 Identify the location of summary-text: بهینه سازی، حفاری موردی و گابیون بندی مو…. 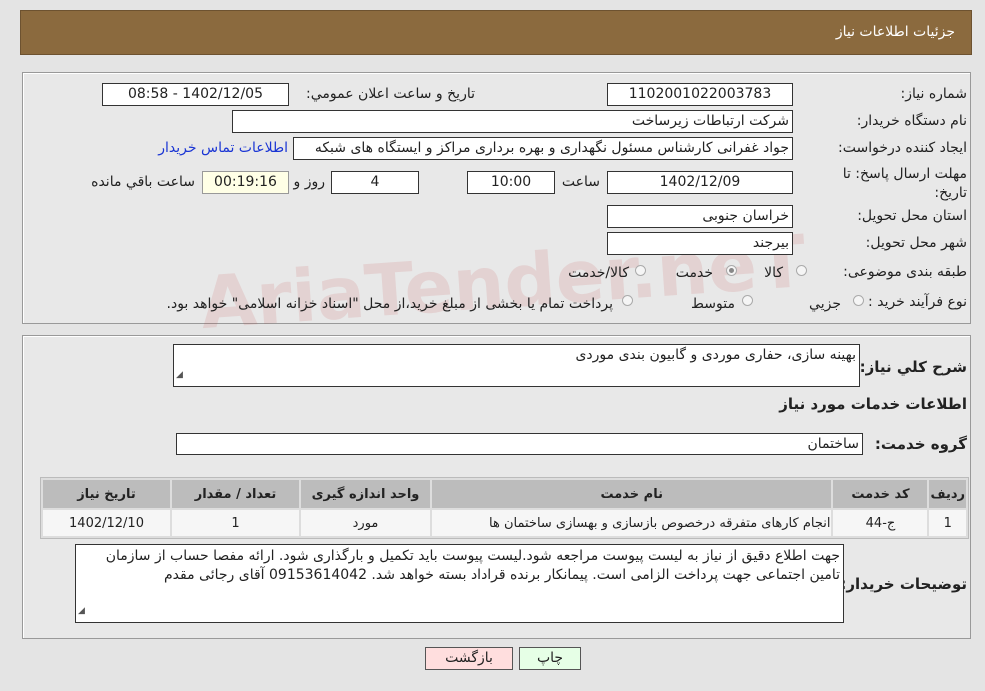
(715, 355).